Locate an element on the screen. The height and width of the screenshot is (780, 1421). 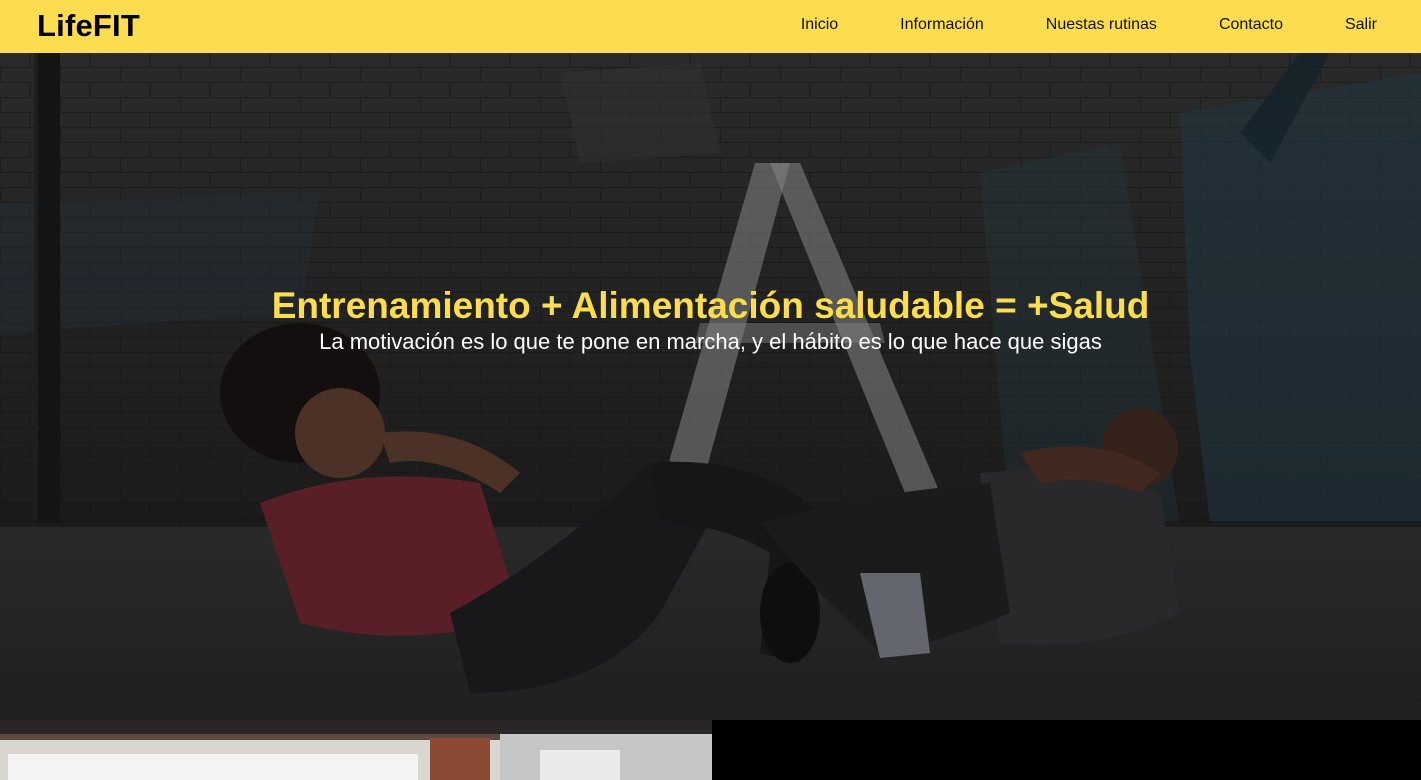
nav-link-rutinas: Nuestas rutinas is located at coordinates (1101, 24).